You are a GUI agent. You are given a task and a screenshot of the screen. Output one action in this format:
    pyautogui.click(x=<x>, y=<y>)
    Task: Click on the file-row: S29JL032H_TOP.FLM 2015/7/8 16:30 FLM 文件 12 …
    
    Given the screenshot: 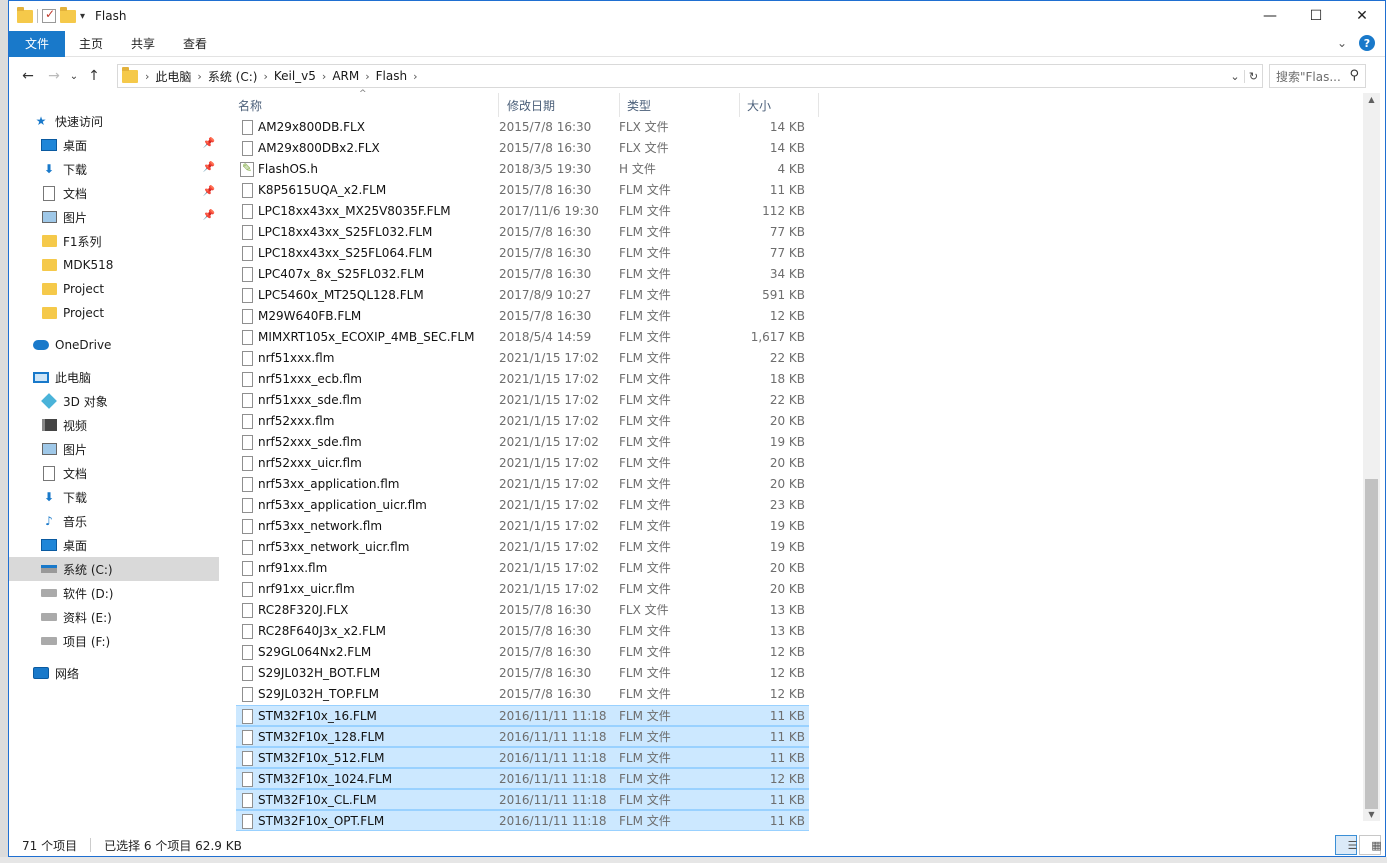 What is the action you would take?
    pyautogui.click(x=522, y=694)
    